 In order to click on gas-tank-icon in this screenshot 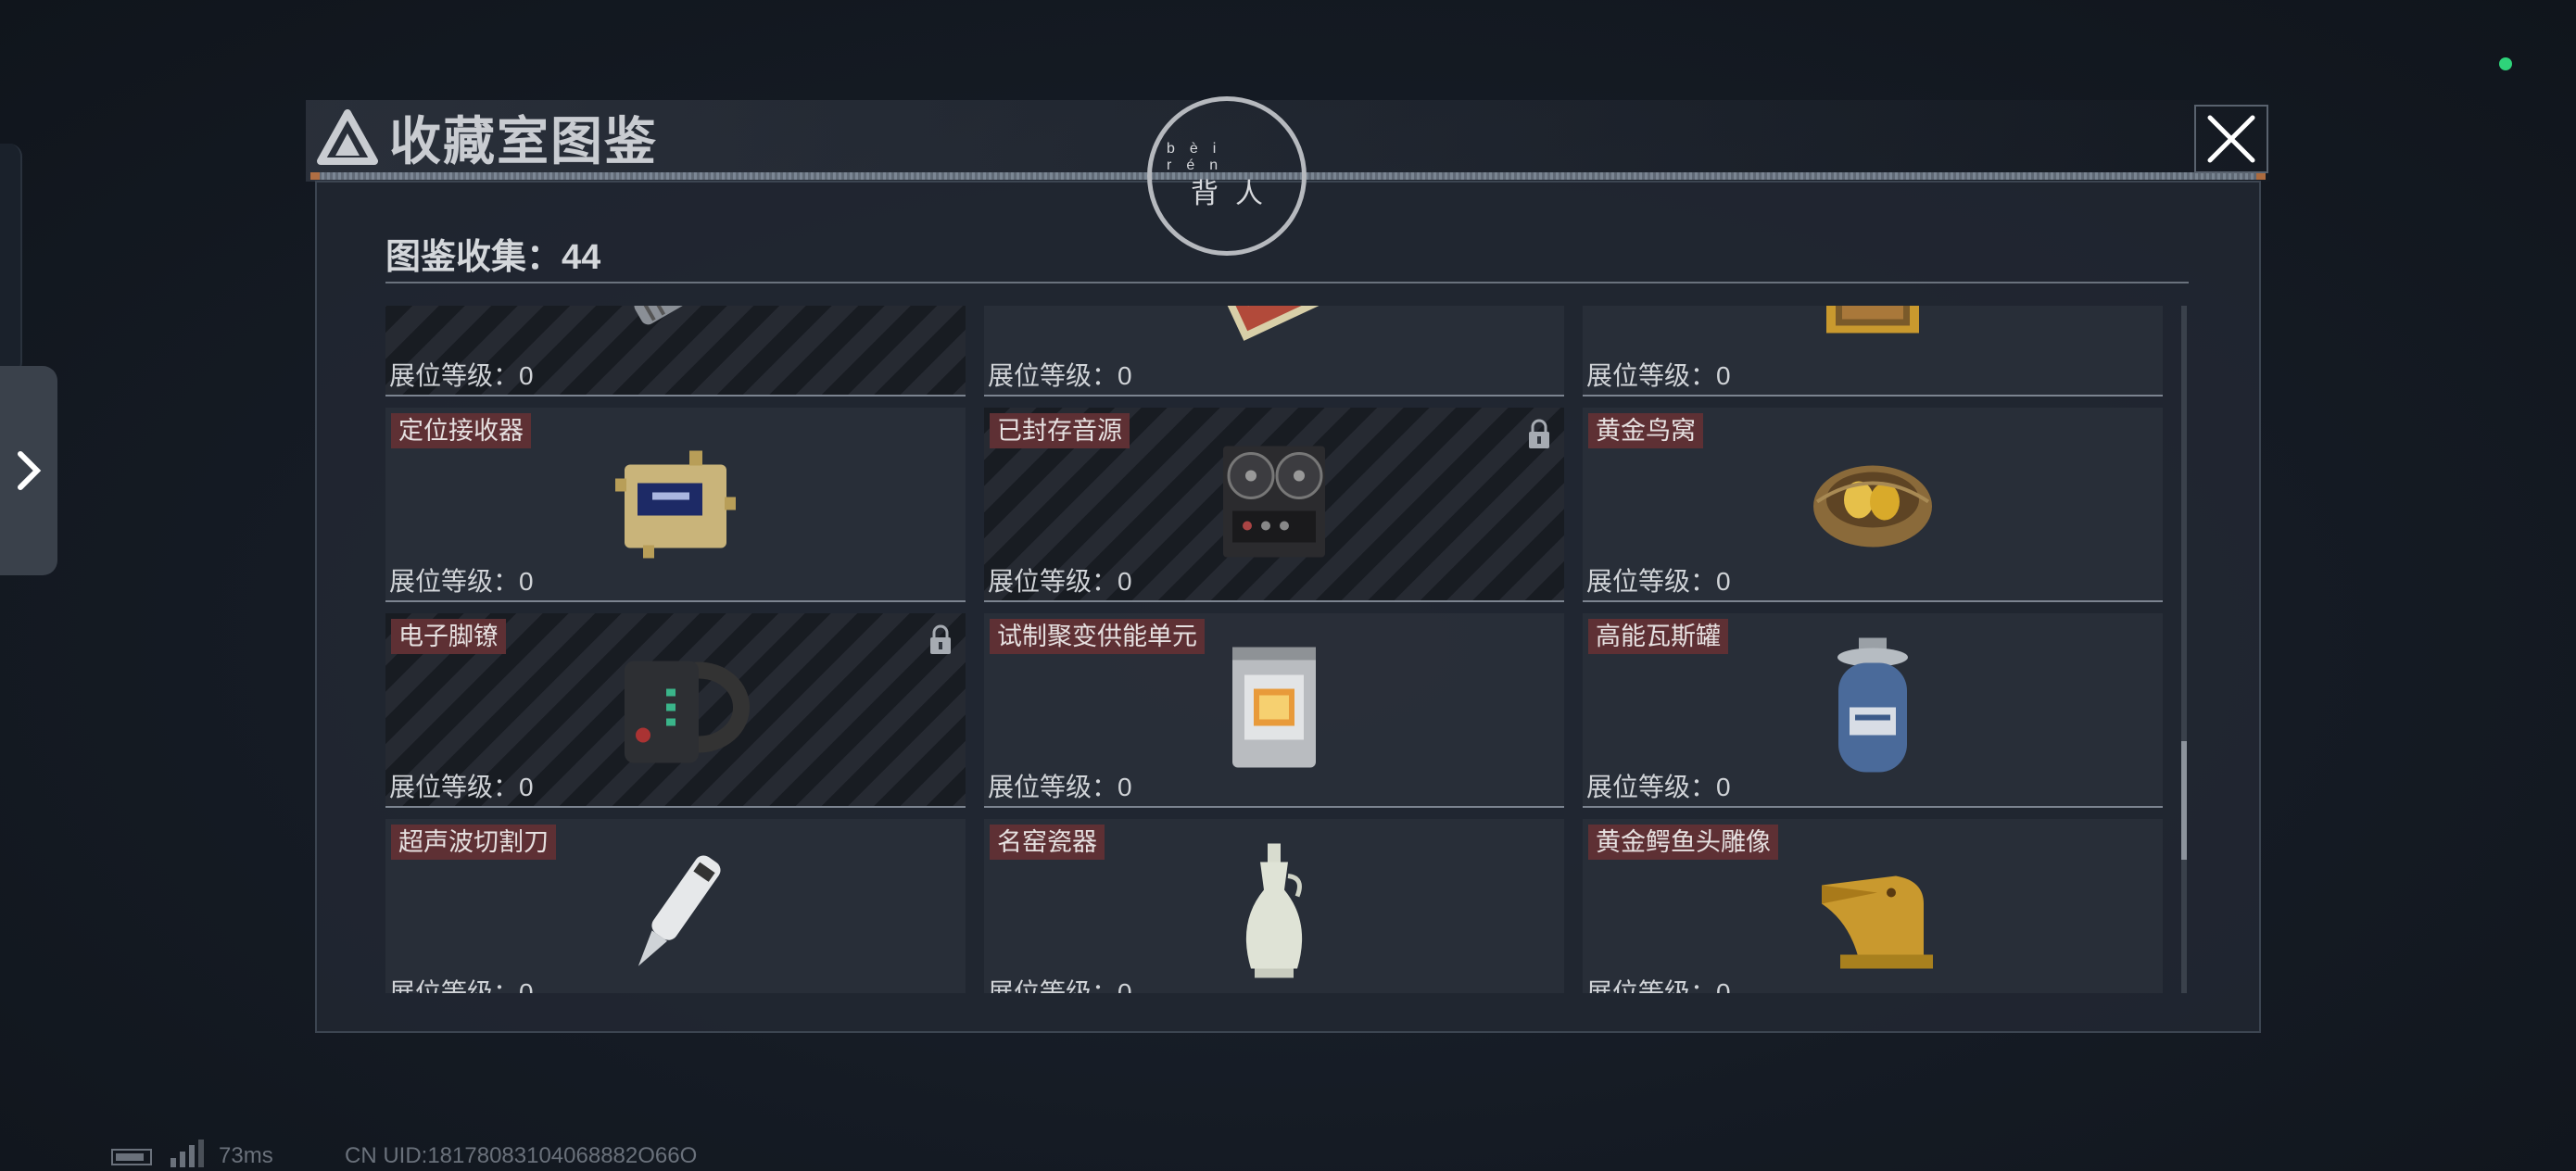, I will do `click(1873, 711)`.